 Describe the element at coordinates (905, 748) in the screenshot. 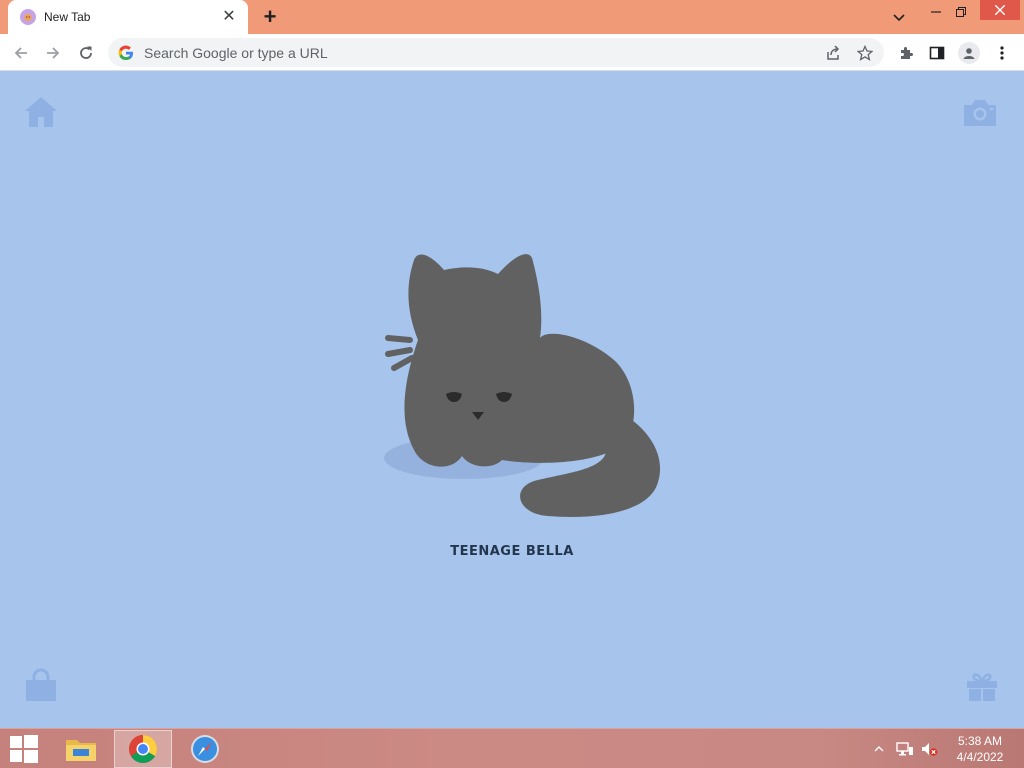

I see `network-icon` at that location.